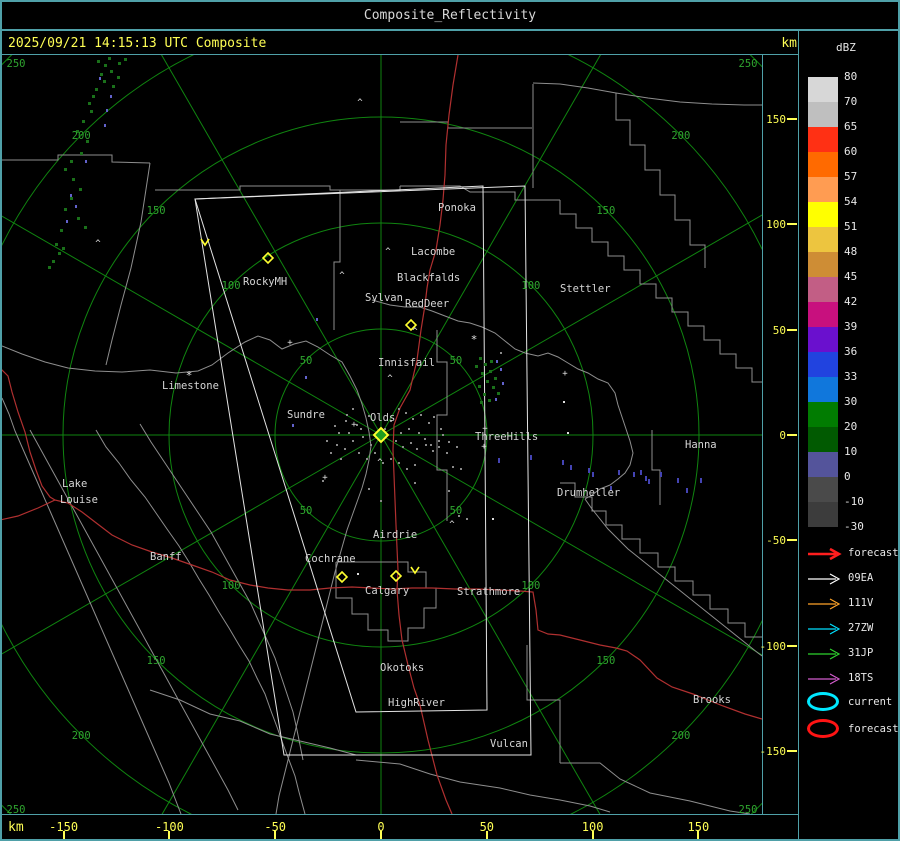  What do you see at coordinates (474, 339) in the screenshot?
I see `town-symbol-icon: *` at bounding box center [474, 339].